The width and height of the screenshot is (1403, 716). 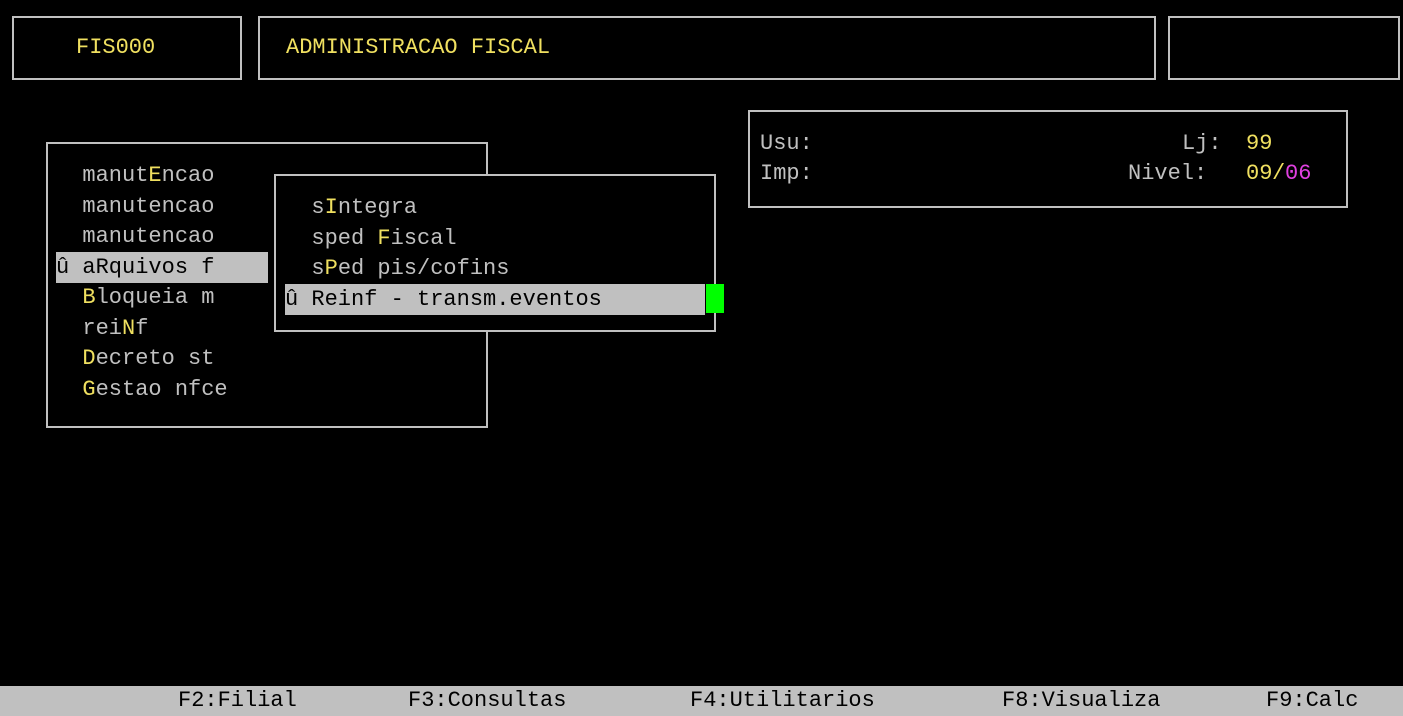 I want to click on main-menu-item: Decreto st, so click(x=135, y=358).